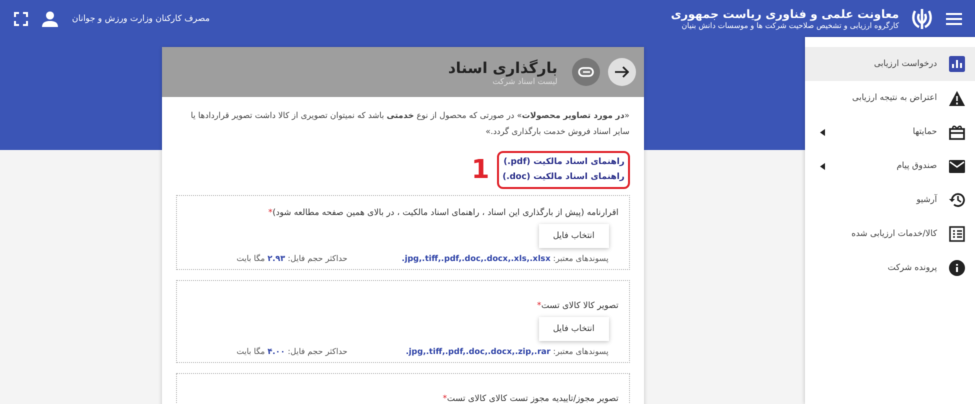  I want to click on list-icon, so click(957, 234).